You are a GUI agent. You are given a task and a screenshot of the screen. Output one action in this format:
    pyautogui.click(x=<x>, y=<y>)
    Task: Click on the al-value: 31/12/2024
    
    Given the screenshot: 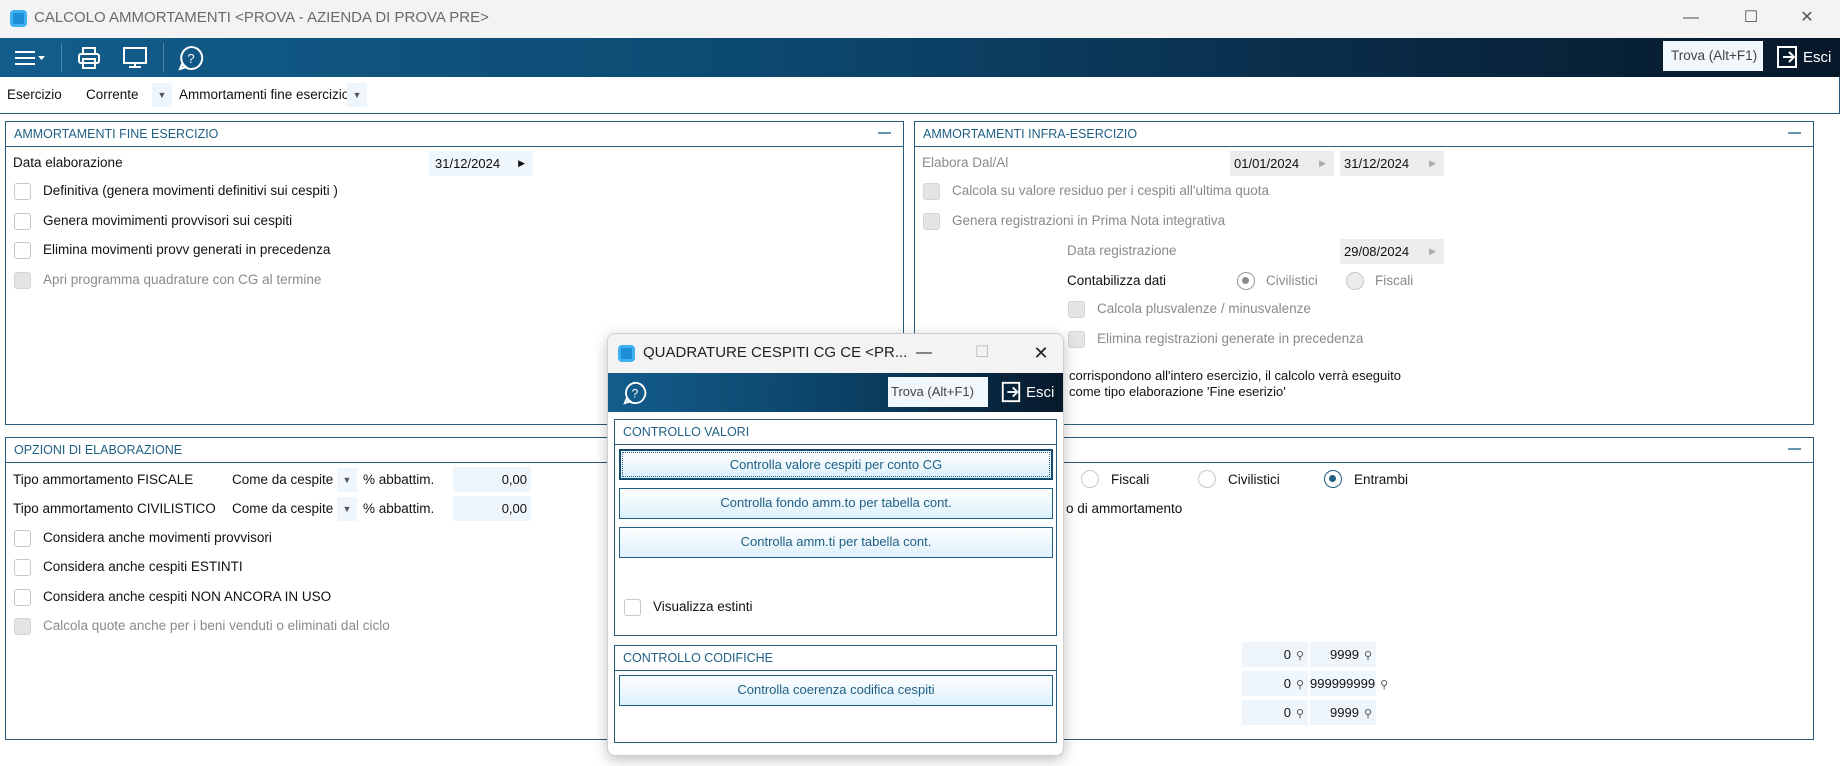 What is the action you would take?
    pyautogui.click(x=1377, y=163)
    